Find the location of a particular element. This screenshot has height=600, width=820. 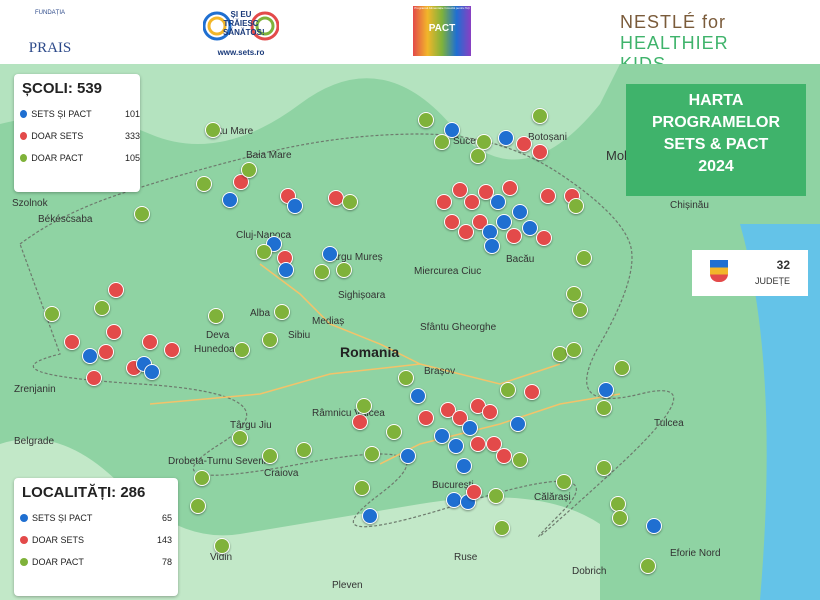

red-pin-icon is located at coordinates (24, 540).